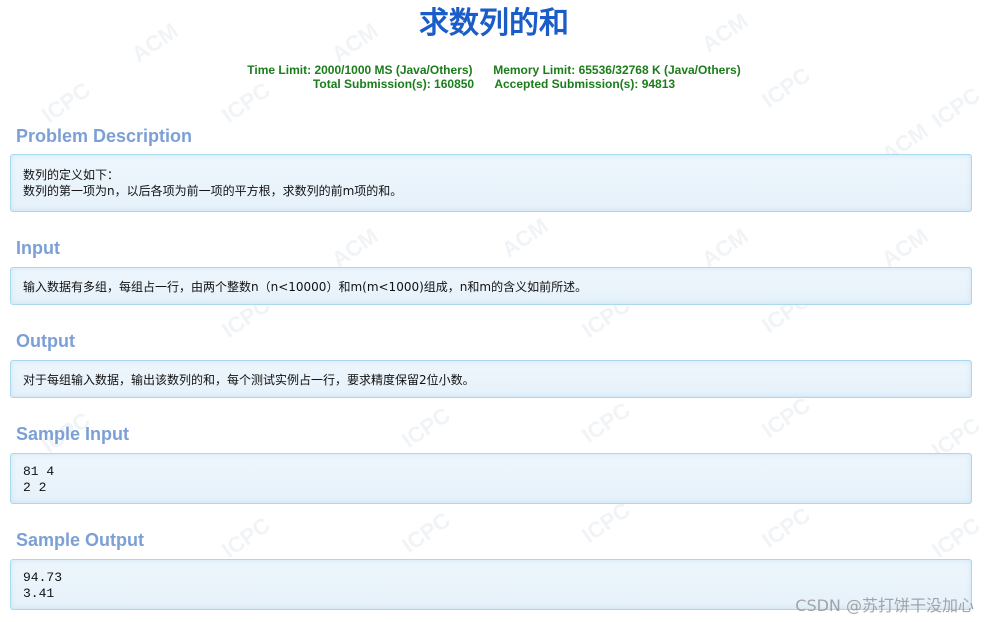 The image size is (988, 622). I want to click on sample-input-line: 81 4, so click(39, 471).